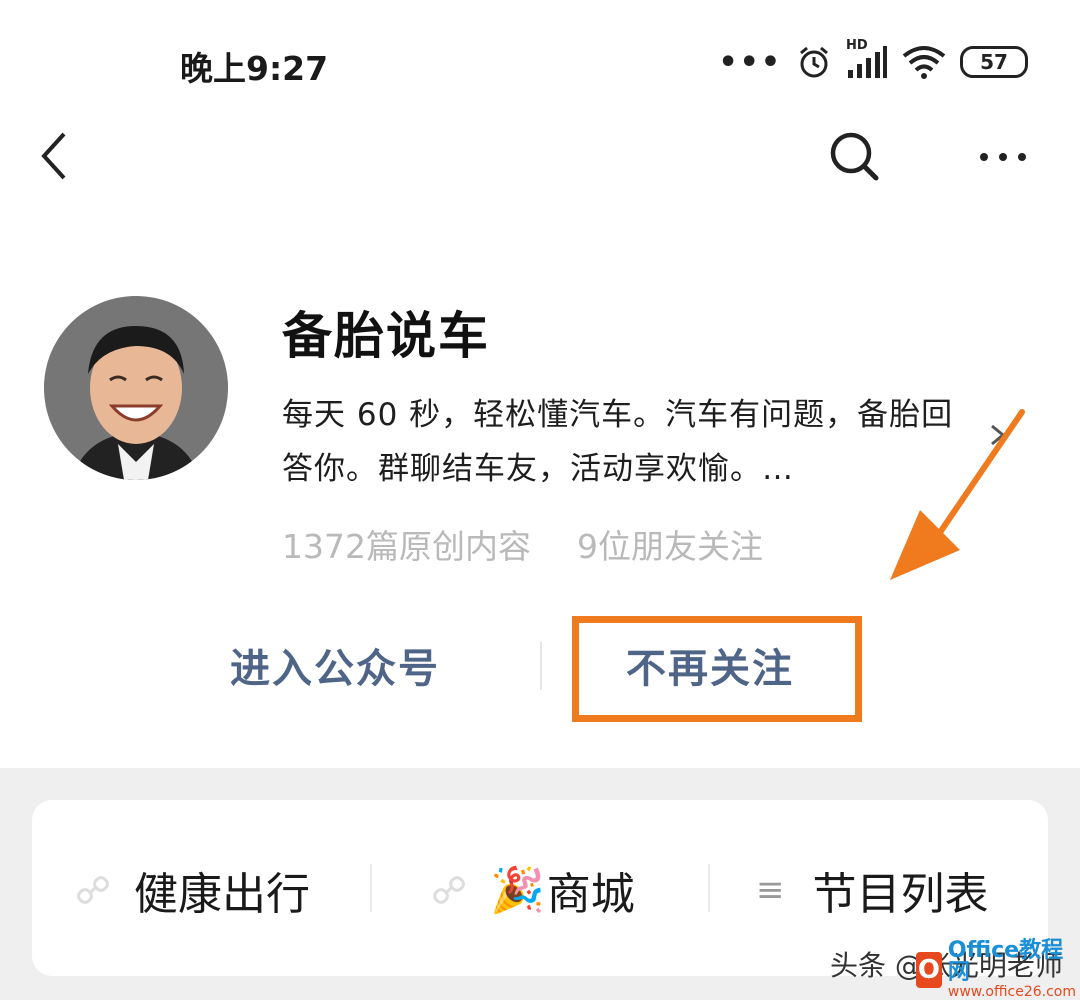  What do you see at coordinates (517, 890) in the screenshot?
I see `party-popper-icon: 🎉` at bounding box center [517, 890].